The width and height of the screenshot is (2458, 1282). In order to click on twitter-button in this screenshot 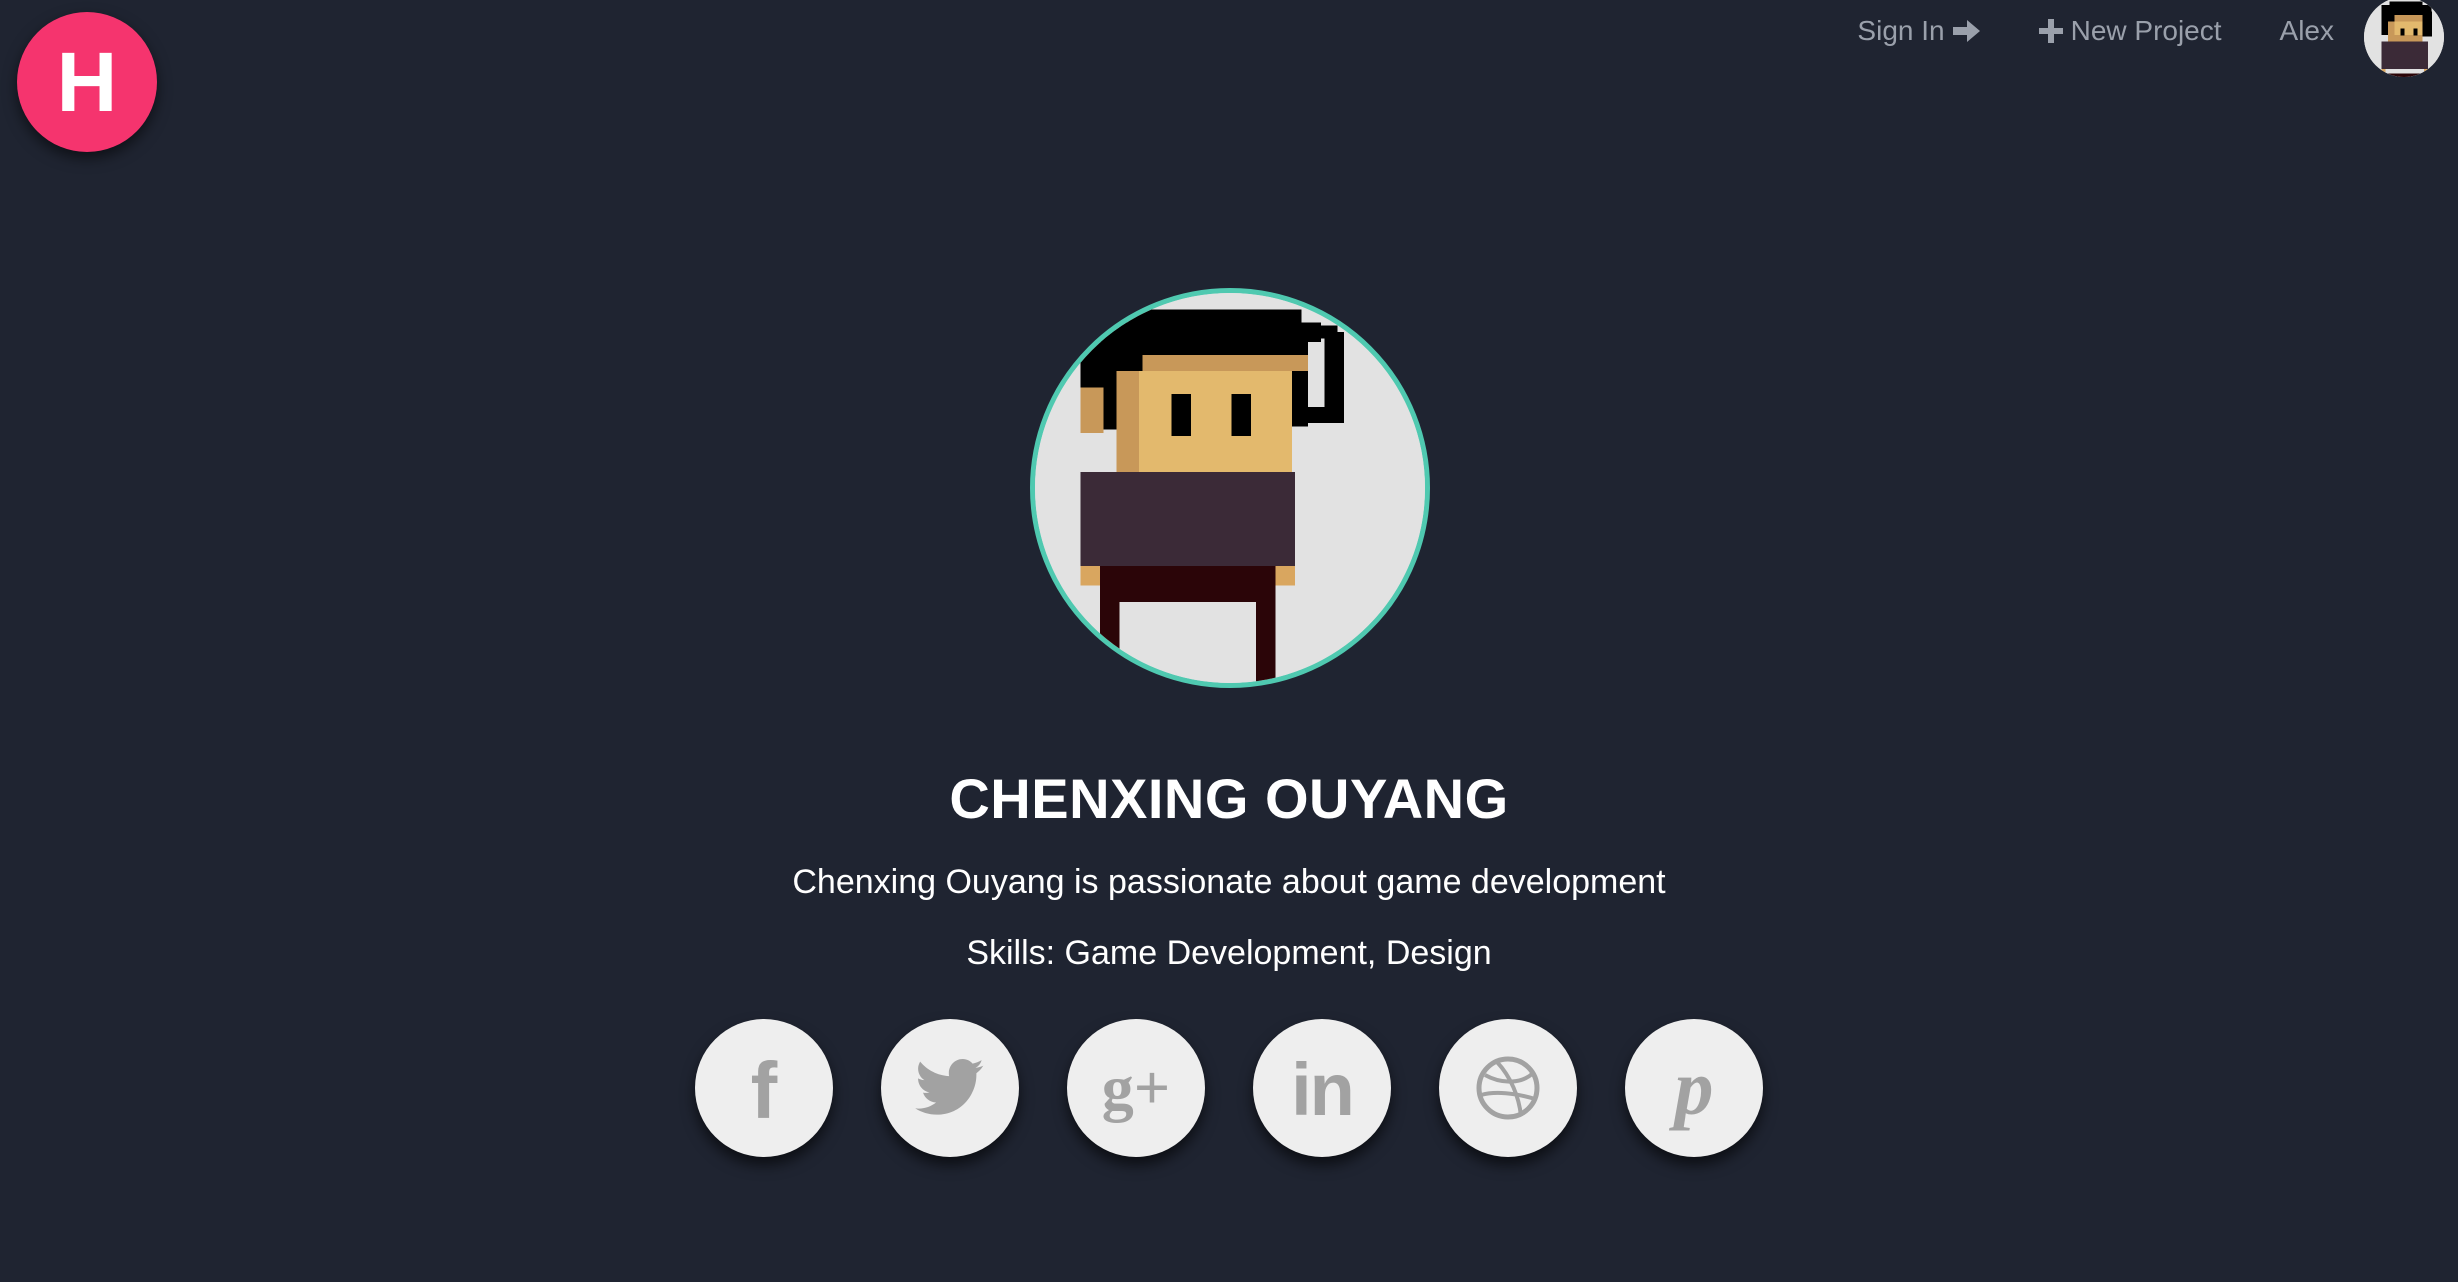, I will do `click(950, 1088)`.